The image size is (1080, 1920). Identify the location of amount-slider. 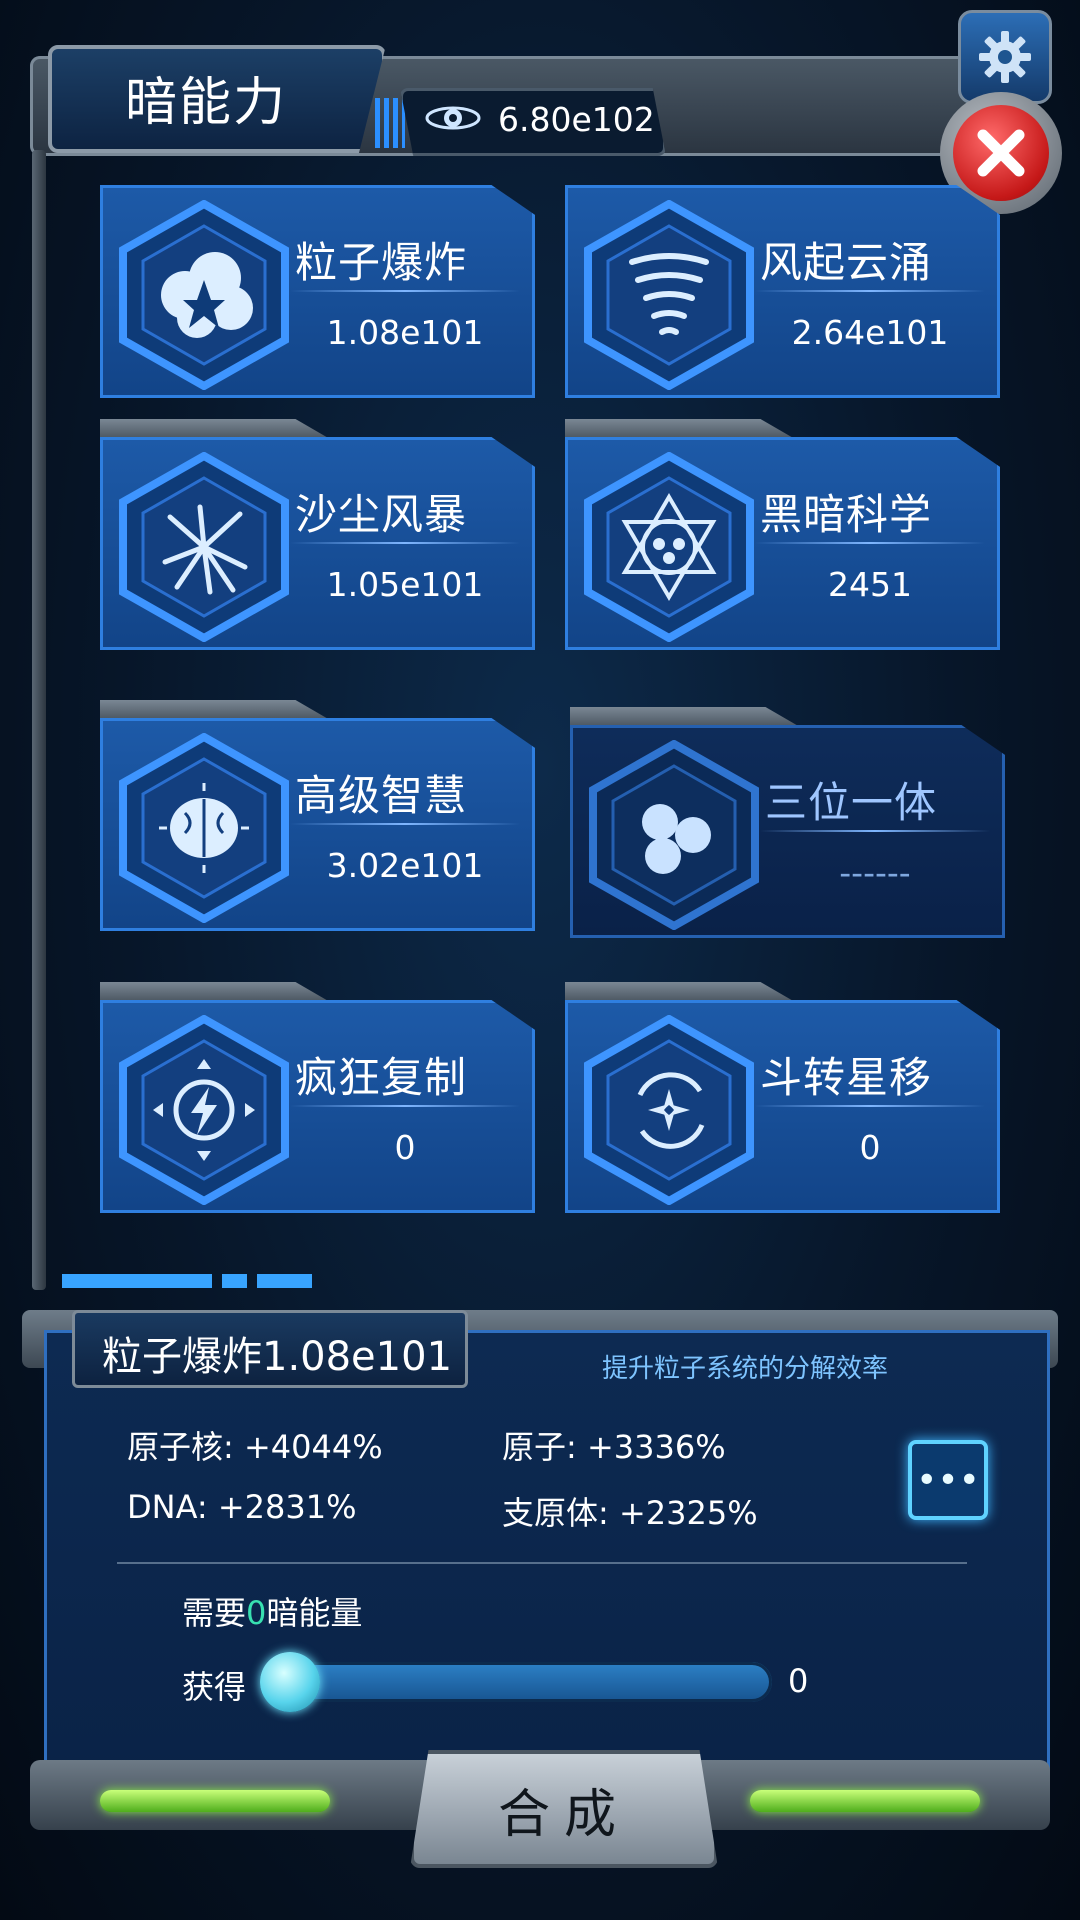
(517, 1682).